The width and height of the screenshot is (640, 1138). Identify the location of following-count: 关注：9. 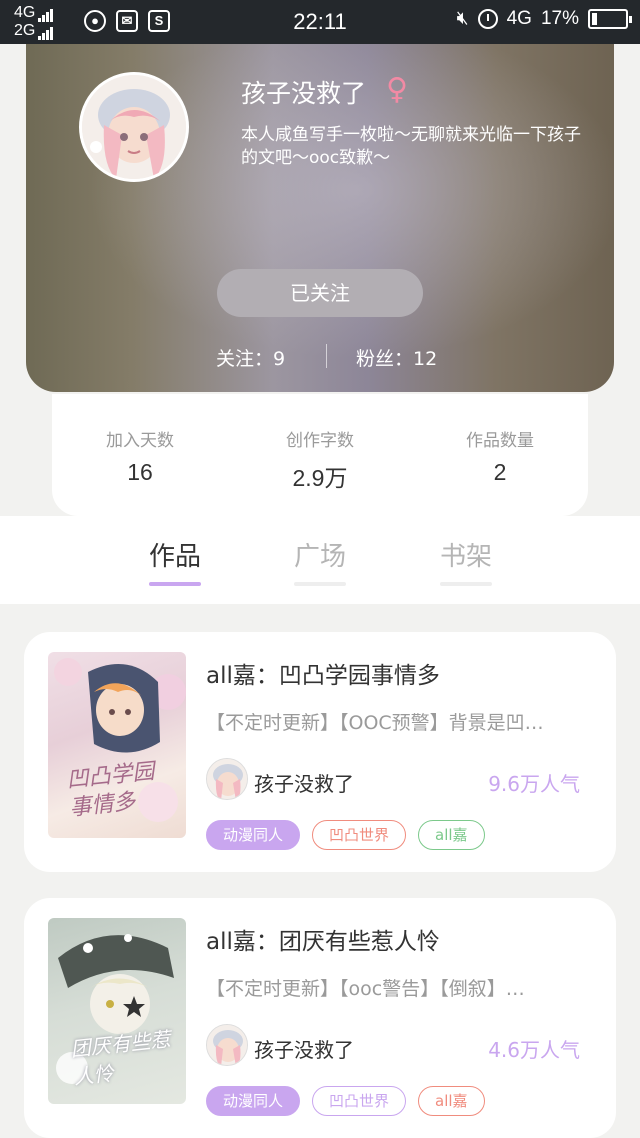
(250, 357).